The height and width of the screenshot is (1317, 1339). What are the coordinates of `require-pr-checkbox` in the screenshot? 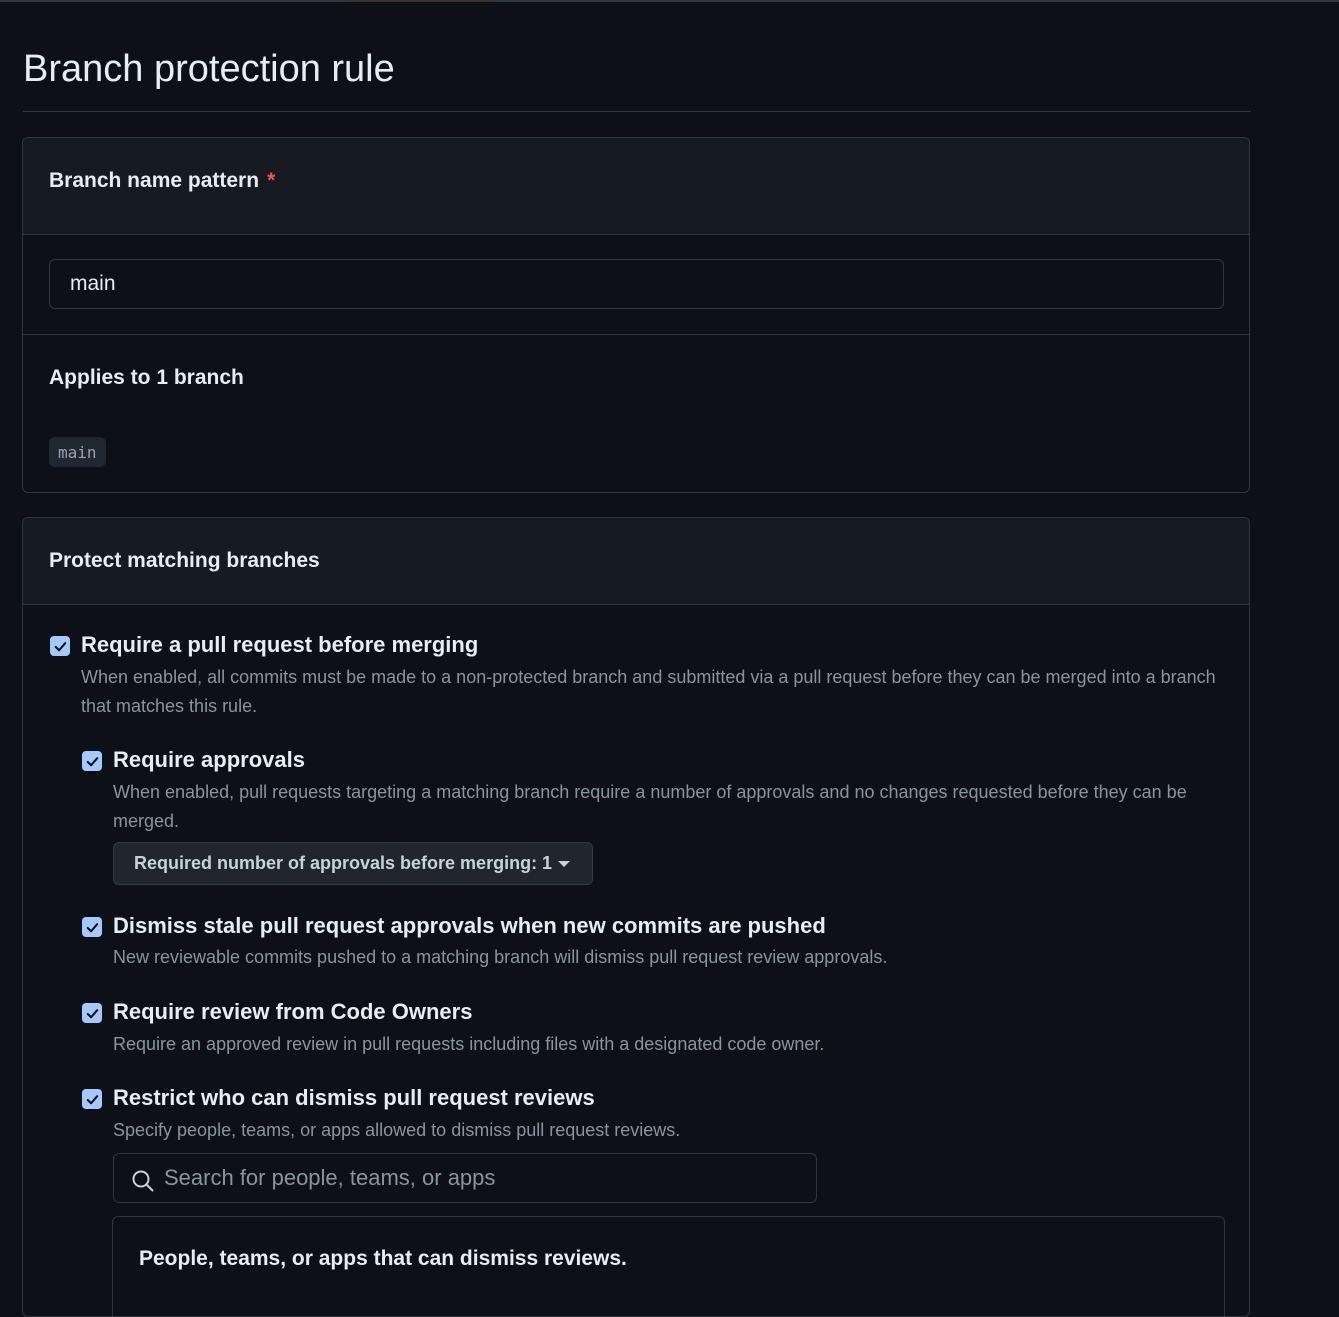 It's located at (60, 646).